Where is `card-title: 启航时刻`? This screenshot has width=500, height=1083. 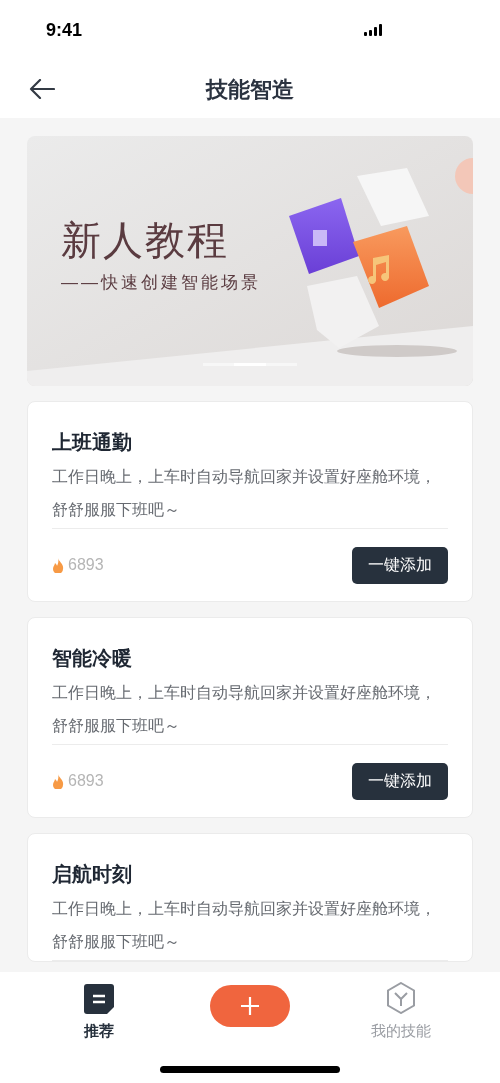 card-title: 启航时刻 is located at coordinates (92, 874).